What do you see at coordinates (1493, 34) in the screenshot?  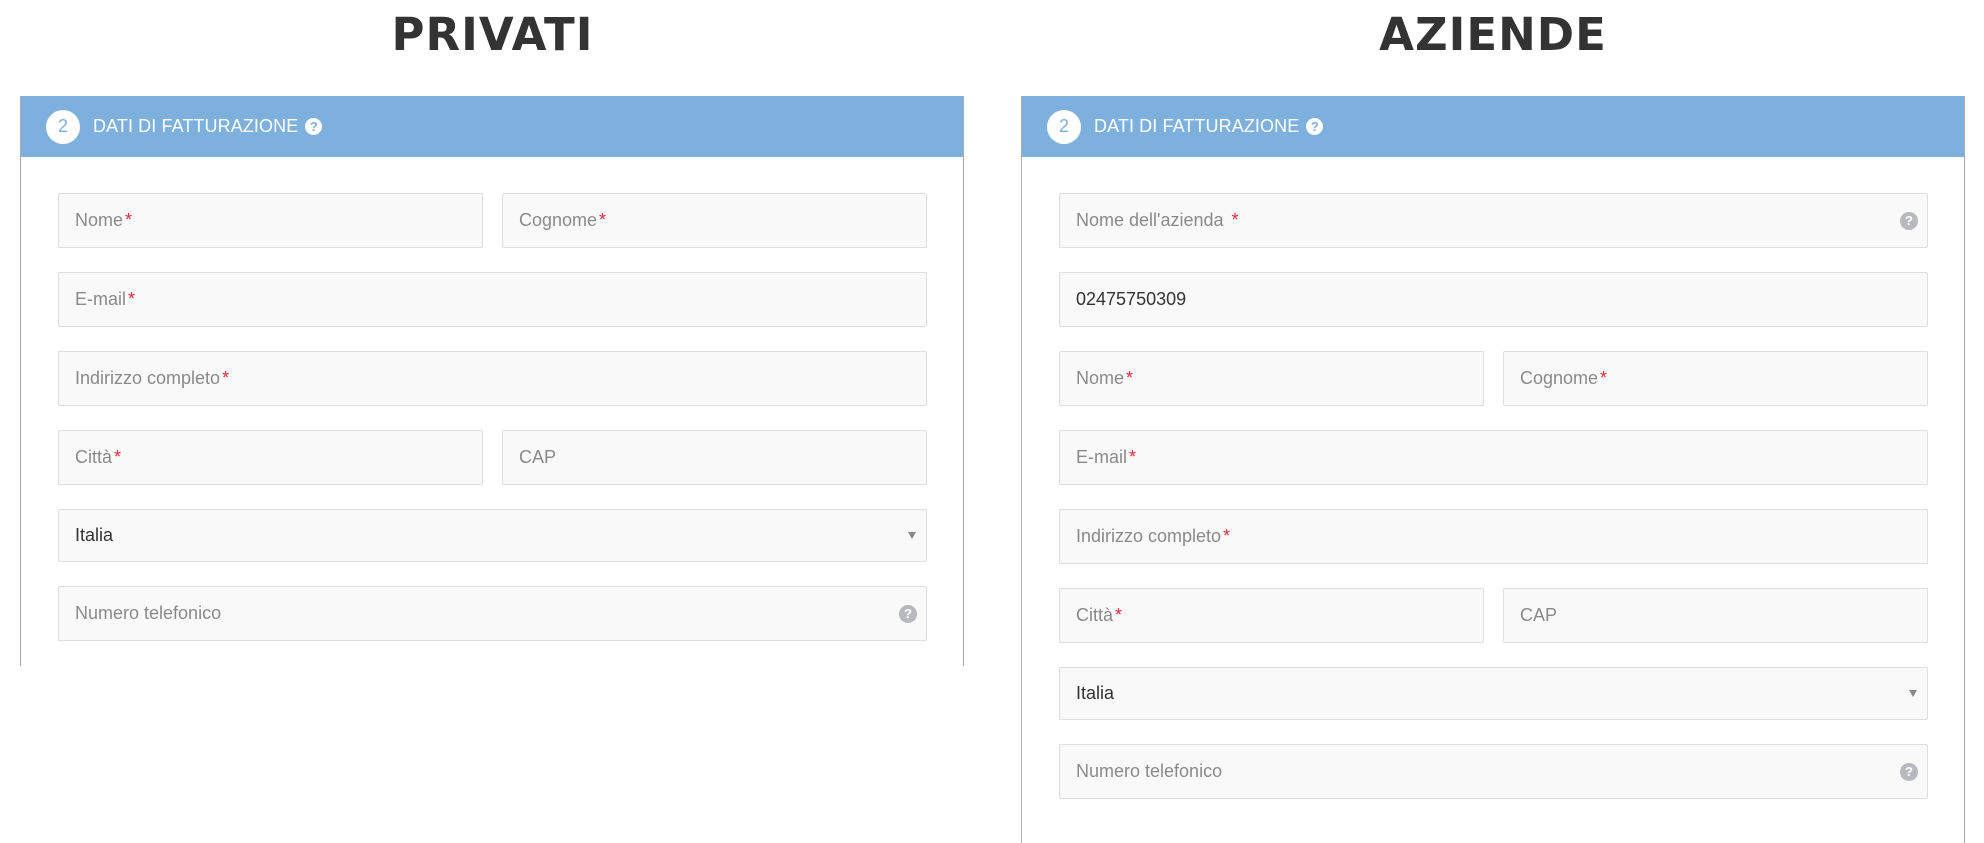 I see `aziende-title: AZIENDE` at bounding box center [1493, 34].